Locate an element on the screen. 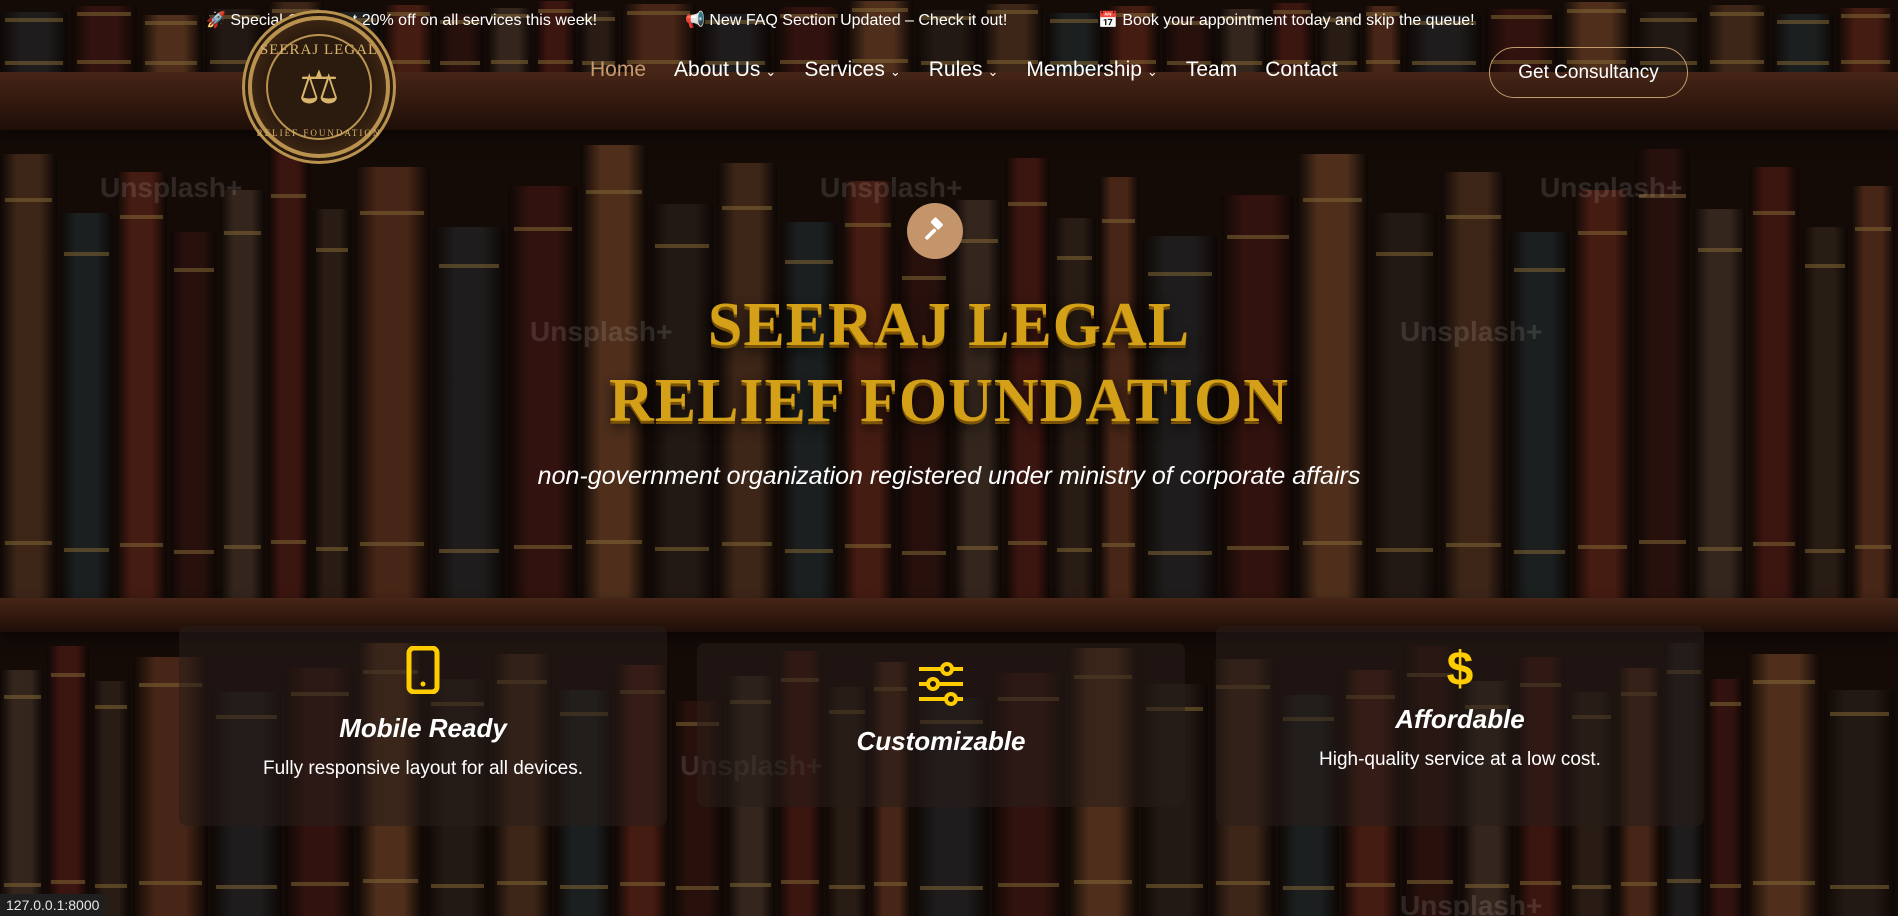 This screenshot has width=1898, height=916. nav-rules: Rules ⌄ is located at coordinates (964, 70).